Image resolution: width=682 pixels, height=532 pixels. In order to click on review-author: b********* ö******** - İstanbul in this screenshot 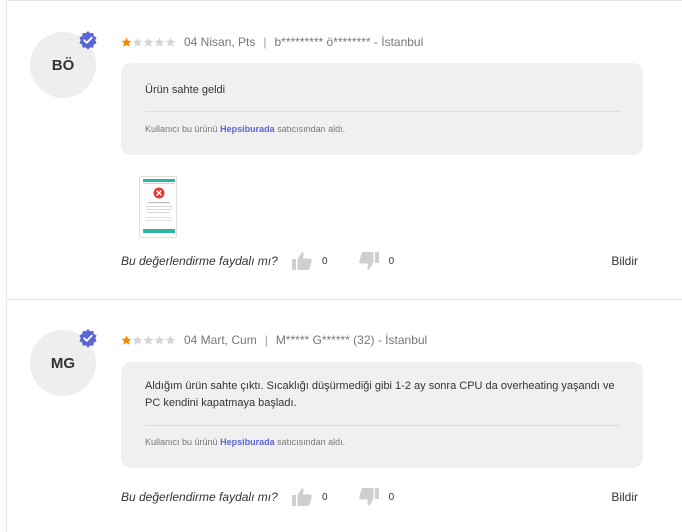, I will do `click(349, 42)`.